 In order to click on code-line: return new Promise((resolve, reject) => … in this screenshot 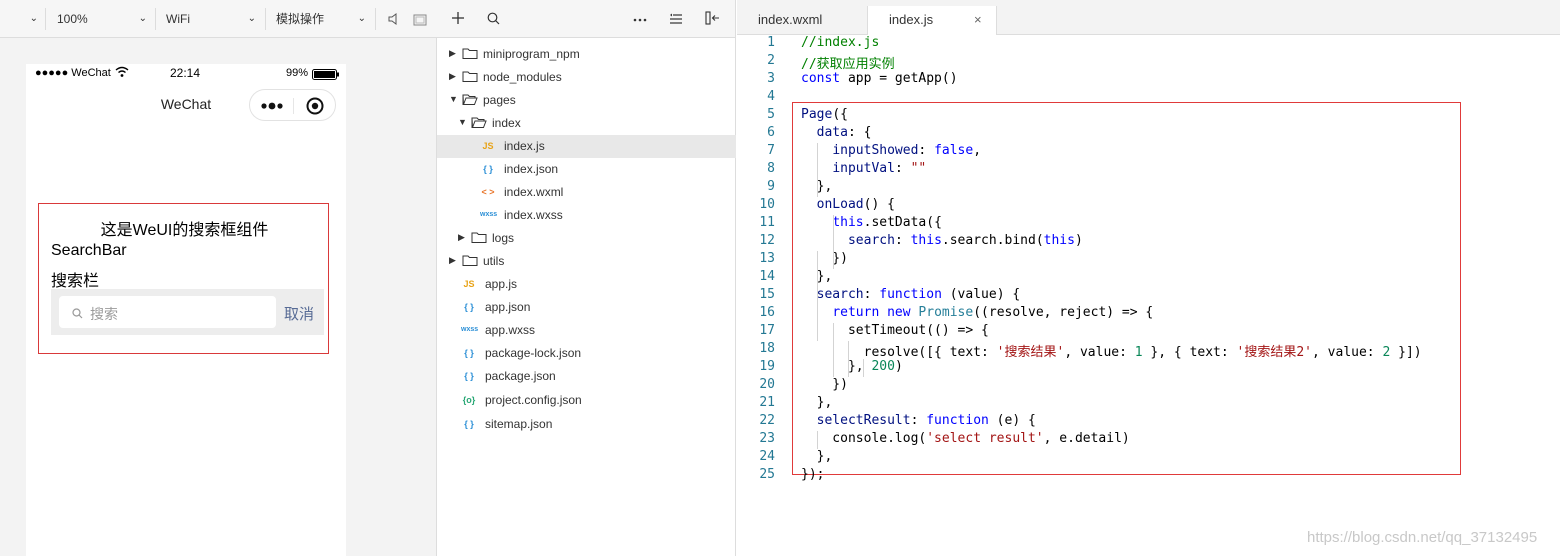, I will do `click(993, 312)`.